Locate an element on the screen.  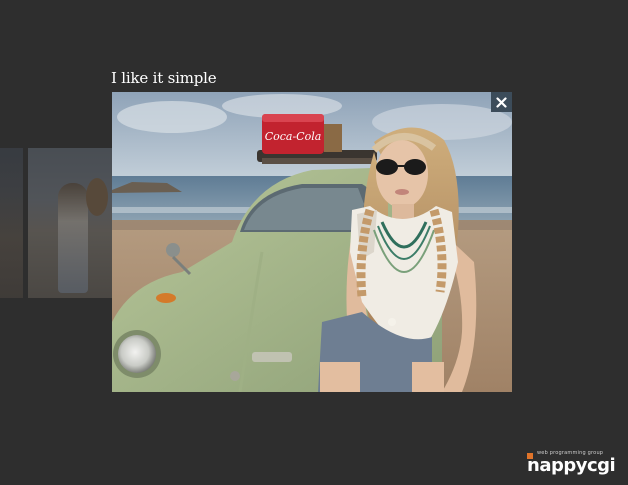
close-icon is located at coordinates (501, 102).